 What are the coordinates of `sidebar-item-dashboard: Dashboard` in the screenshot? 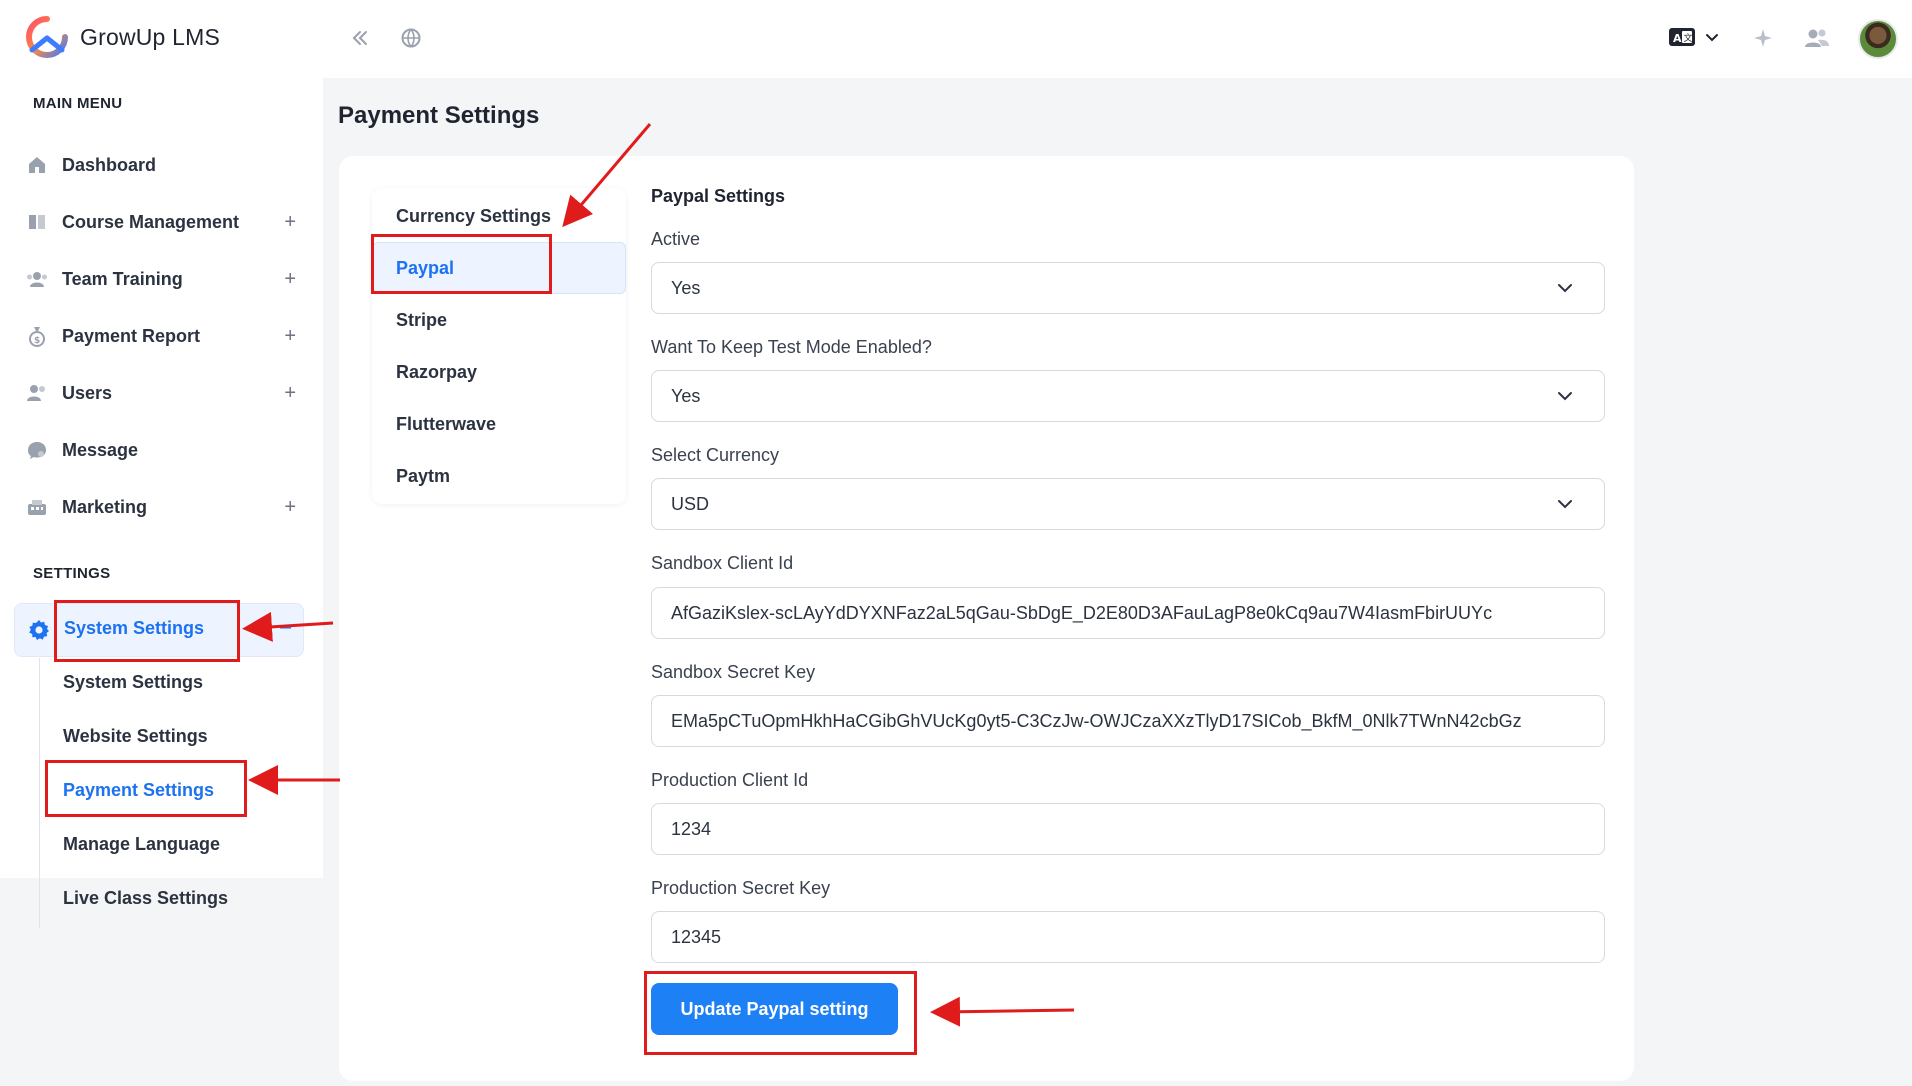 It's located at (161, 165).